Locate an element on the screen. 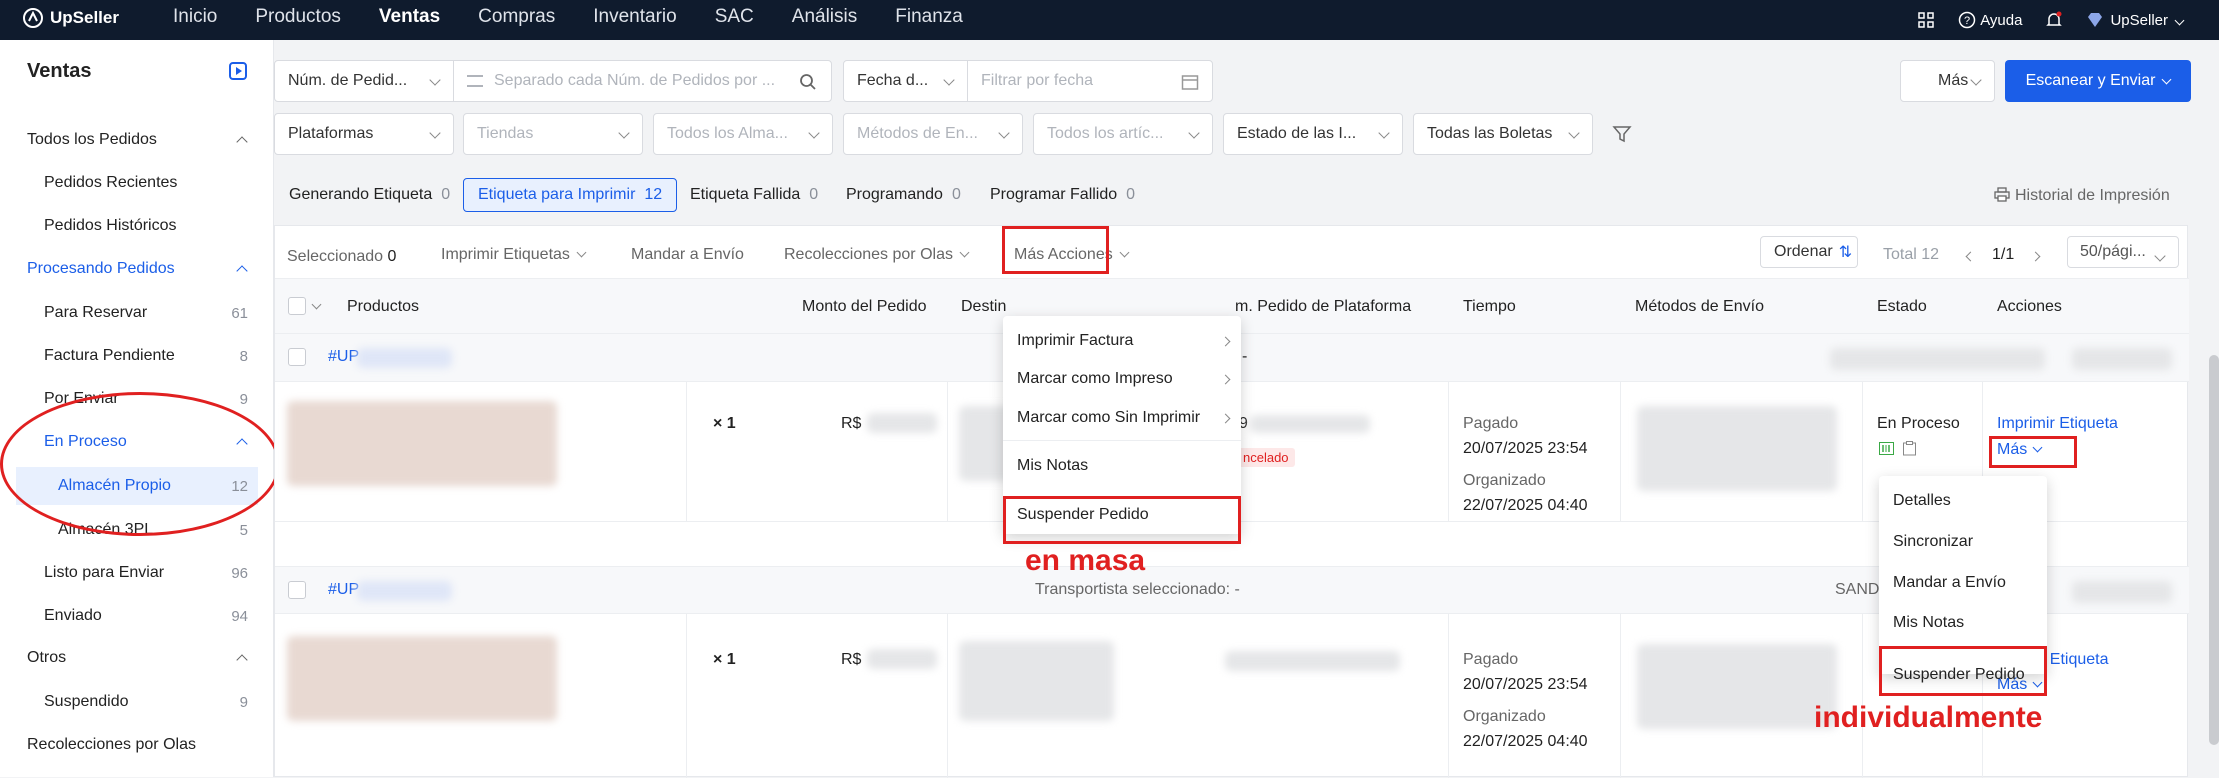  paid-time: 20/07/2025 23:54 is located at coordinates (1525, 448).